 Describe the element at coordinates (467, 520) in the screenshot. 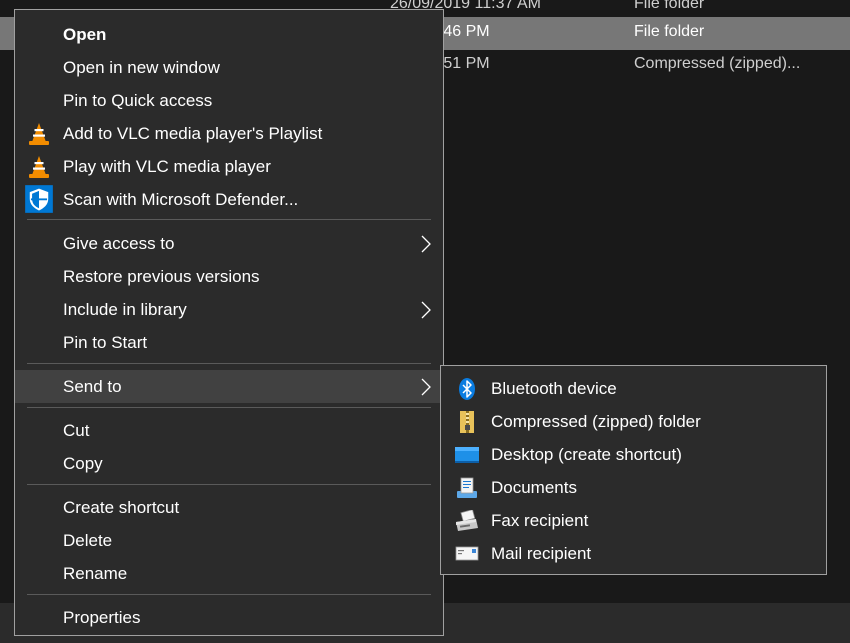

I see `fax-icon` at that location.